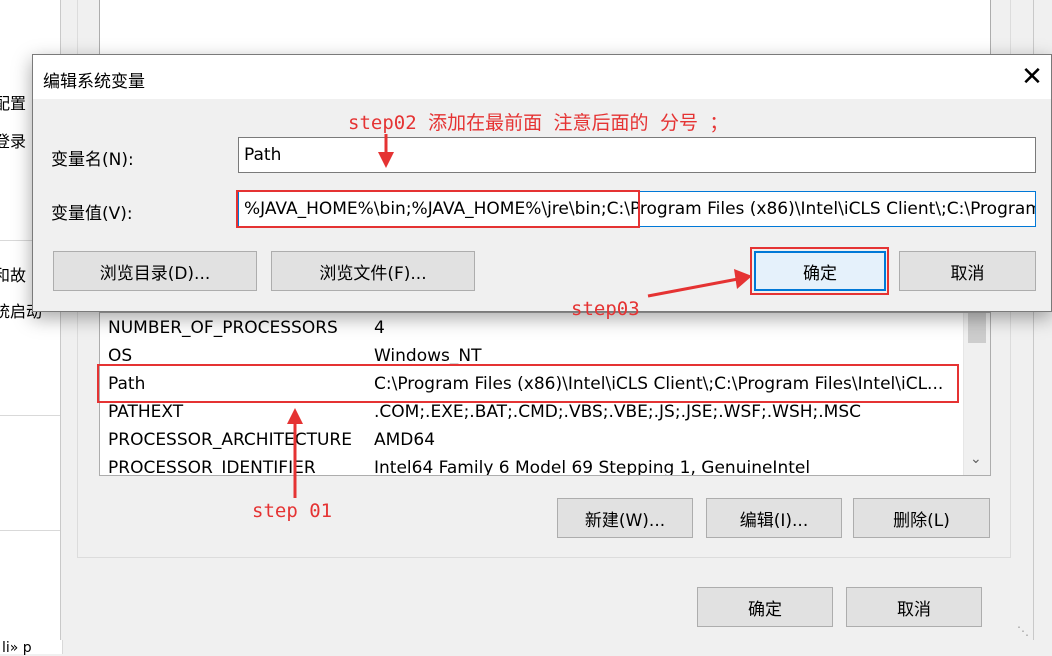 This screenshot has height=656, width=1052. Describe the element at coordinates (386, 160) in the screenshot. I see `step02-arrowhead-icon` at that location.